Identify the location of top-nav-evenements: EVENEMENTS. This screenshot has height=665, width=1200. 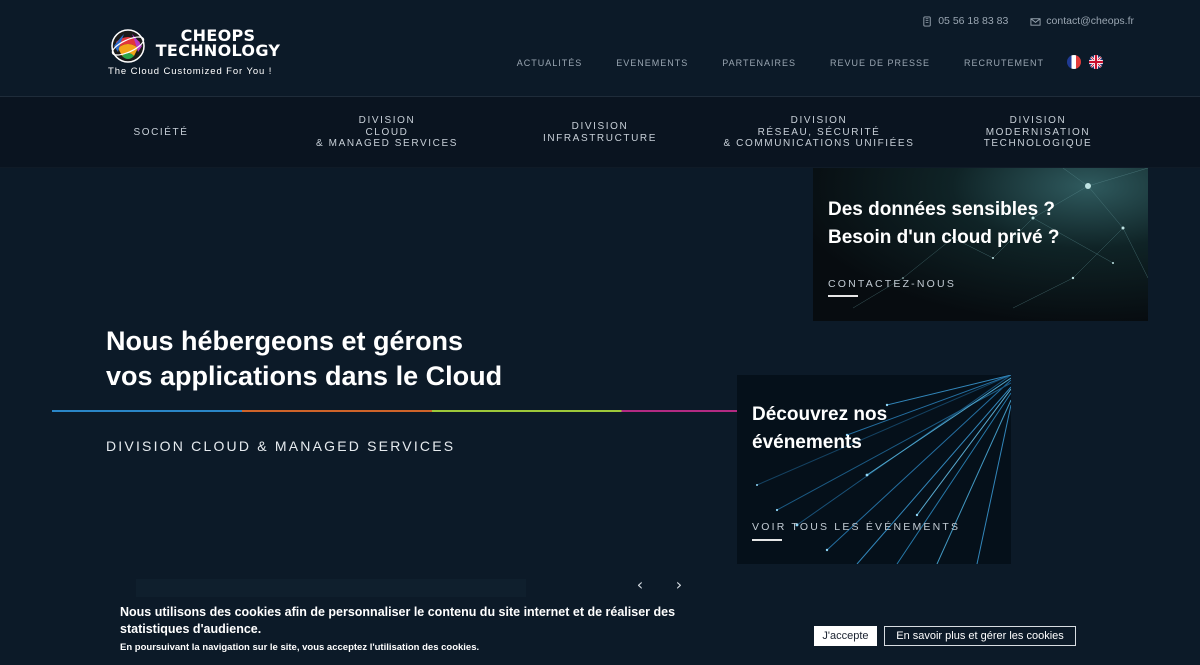
(652, 63).